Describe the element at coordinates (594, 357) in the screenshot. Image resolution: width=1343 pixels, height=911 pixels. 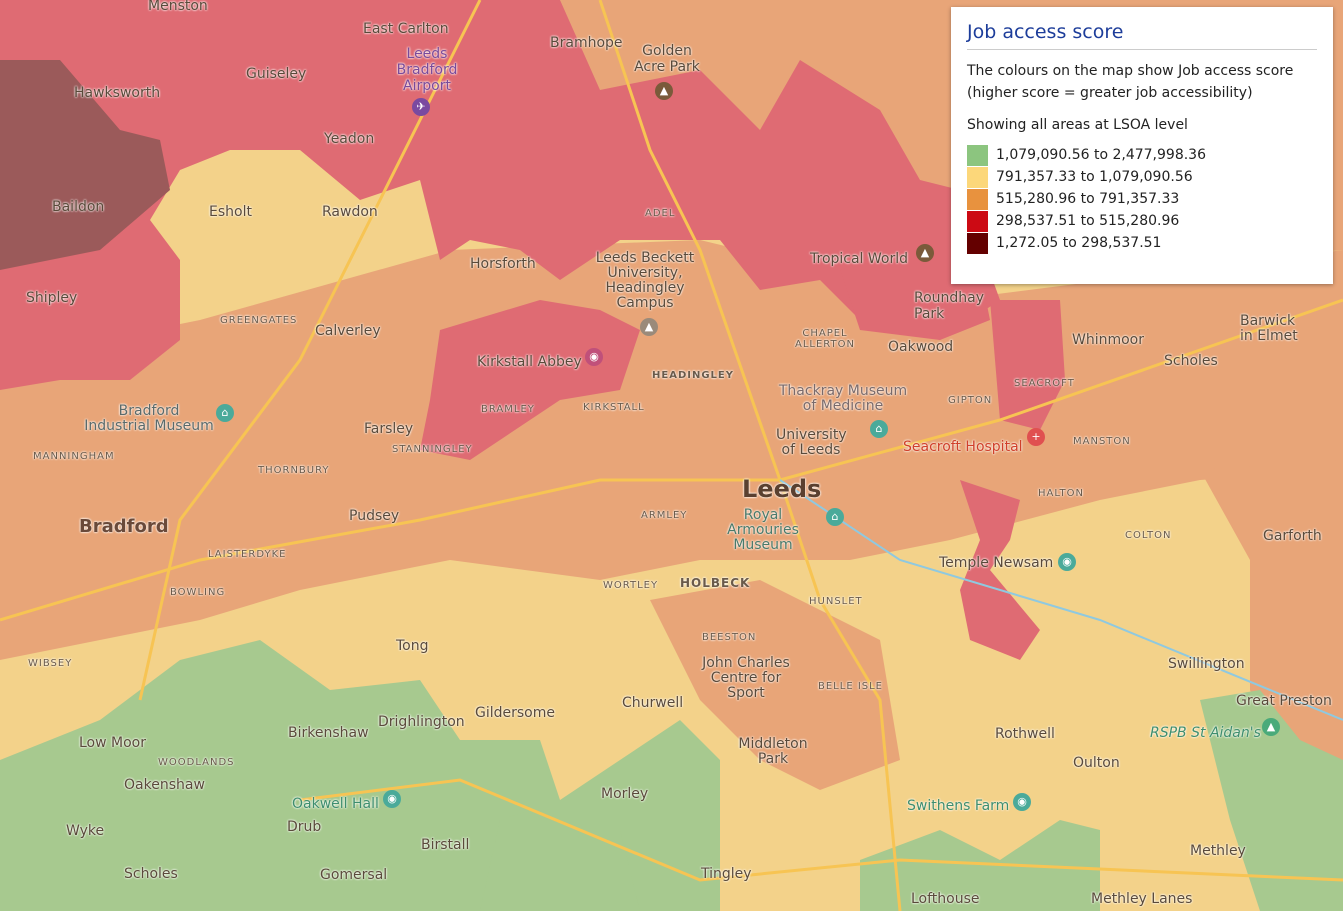
I see `camera-icon: ◉` at that location.